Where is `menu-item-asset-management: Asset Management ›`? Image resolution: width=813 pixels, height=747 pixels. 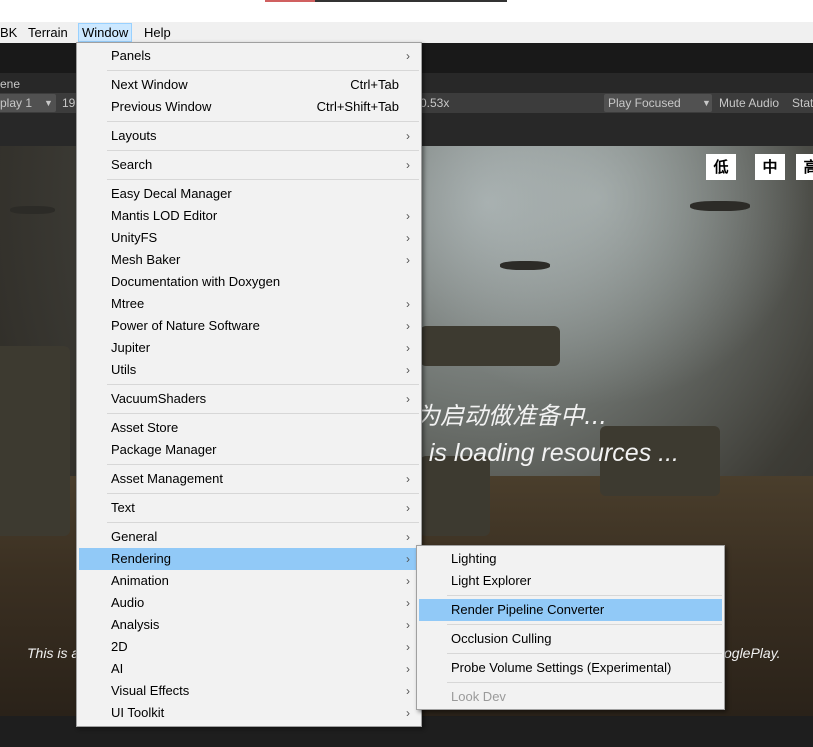 menu-item-asset-management: Asset Management › is located at coordinates (249, 479).